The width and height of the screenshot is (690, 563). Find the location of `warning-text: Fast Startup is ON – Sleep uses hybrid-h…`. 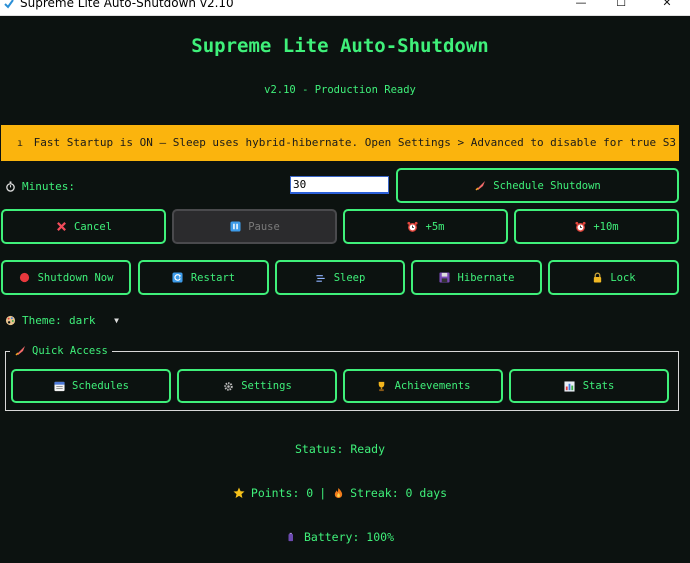

warning-text: Fast Startup is ON – Sleep uses hybrid-h… is located at coordinates (356, 142).